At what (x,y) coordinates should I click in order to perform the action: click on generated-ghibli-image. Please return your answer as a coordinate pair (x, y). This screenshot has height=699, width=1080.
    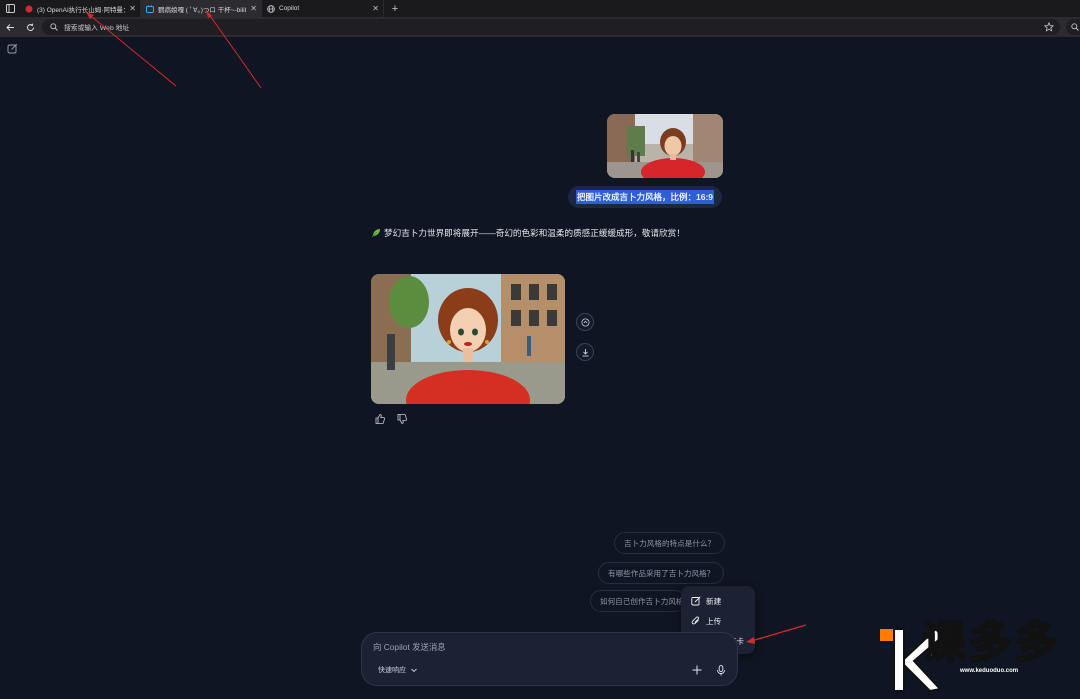
    Looking at the image, I should click on (468, 339).